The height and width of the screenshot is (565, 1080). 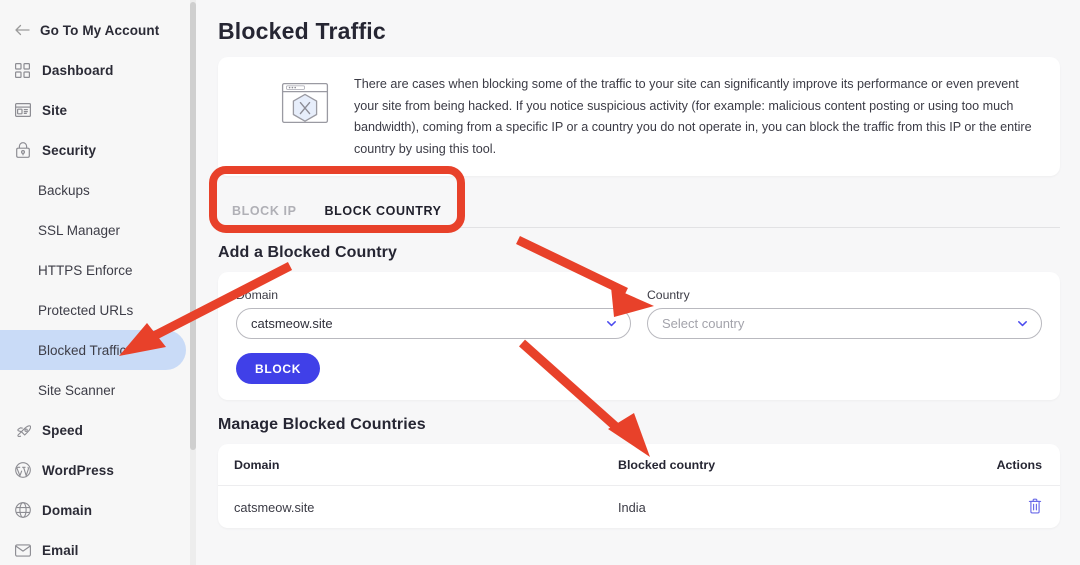 I want to click on grid-icon, so click(x=22, y=70).